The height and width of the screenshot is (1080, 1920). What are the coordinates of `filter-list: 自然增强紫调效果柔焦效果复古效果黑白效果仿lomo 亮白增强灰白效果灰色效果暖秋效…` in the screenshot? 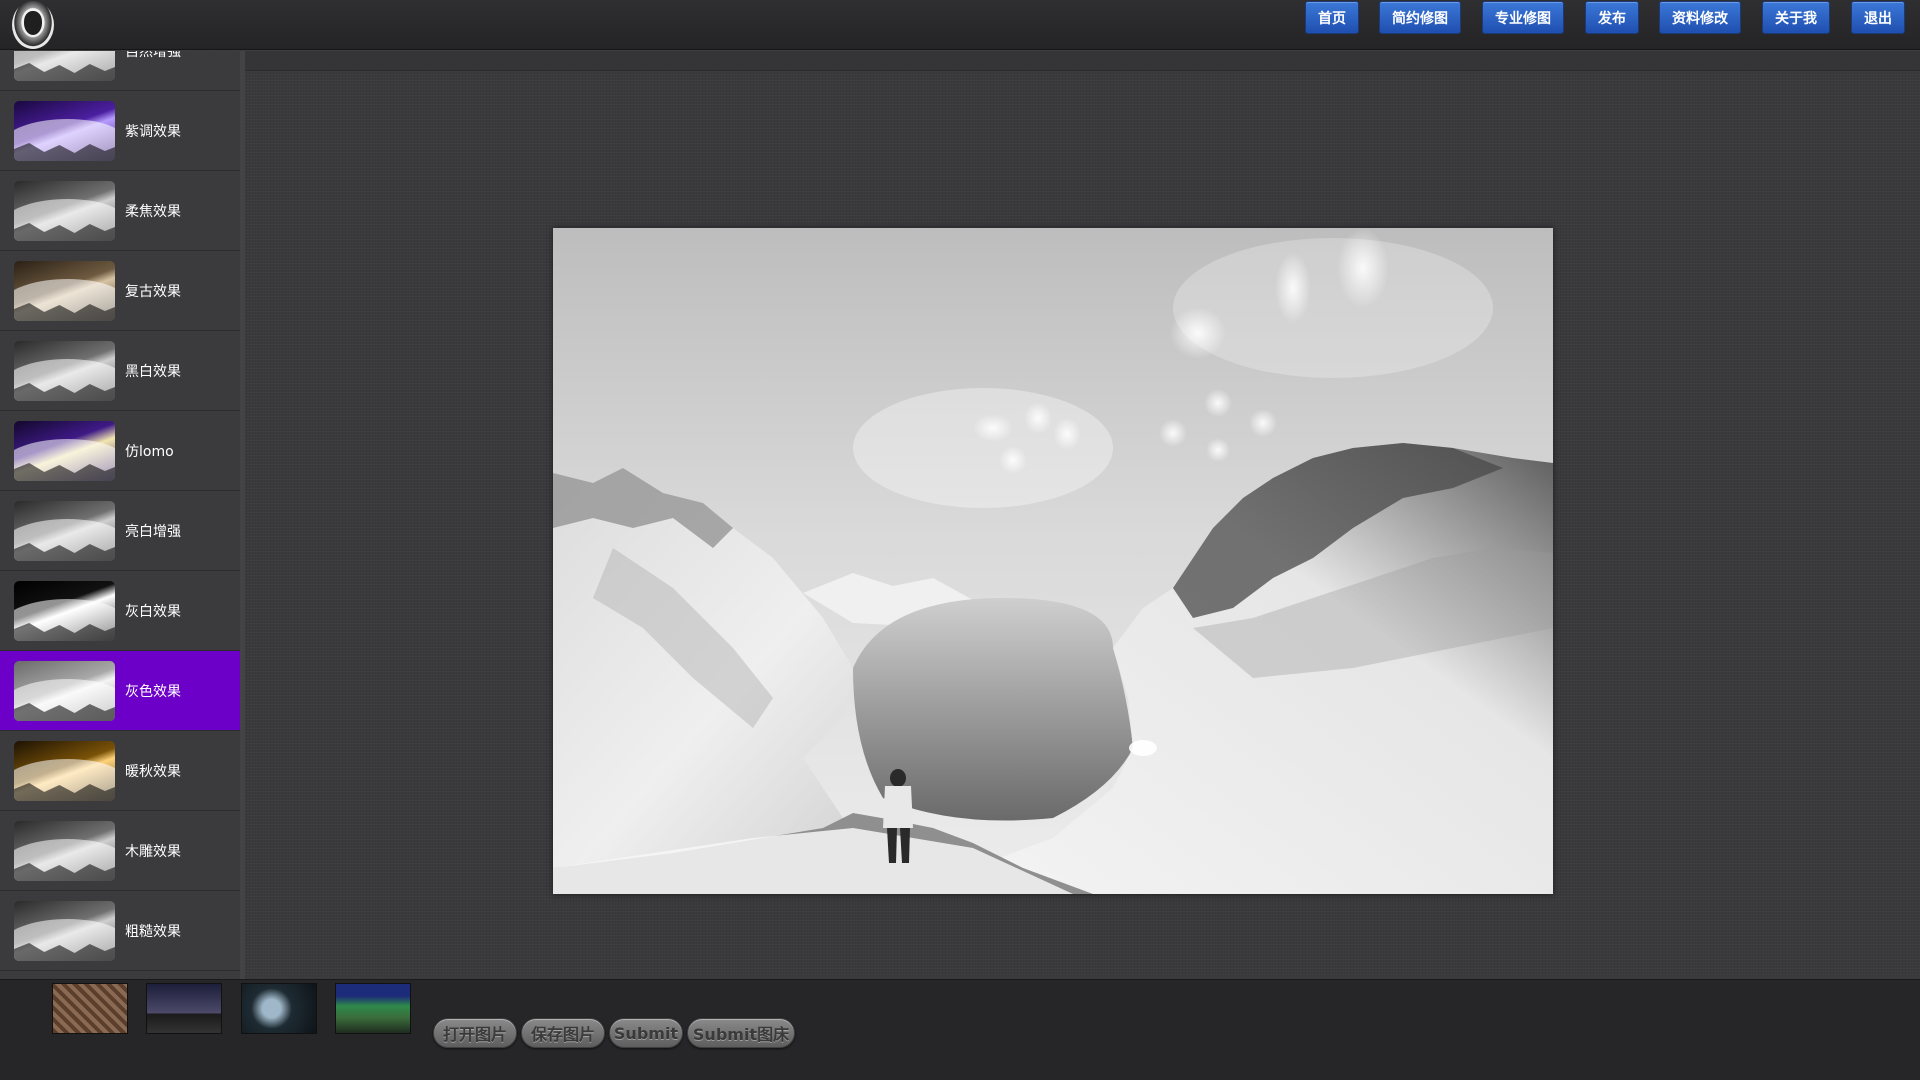 It's located at (120, 511).